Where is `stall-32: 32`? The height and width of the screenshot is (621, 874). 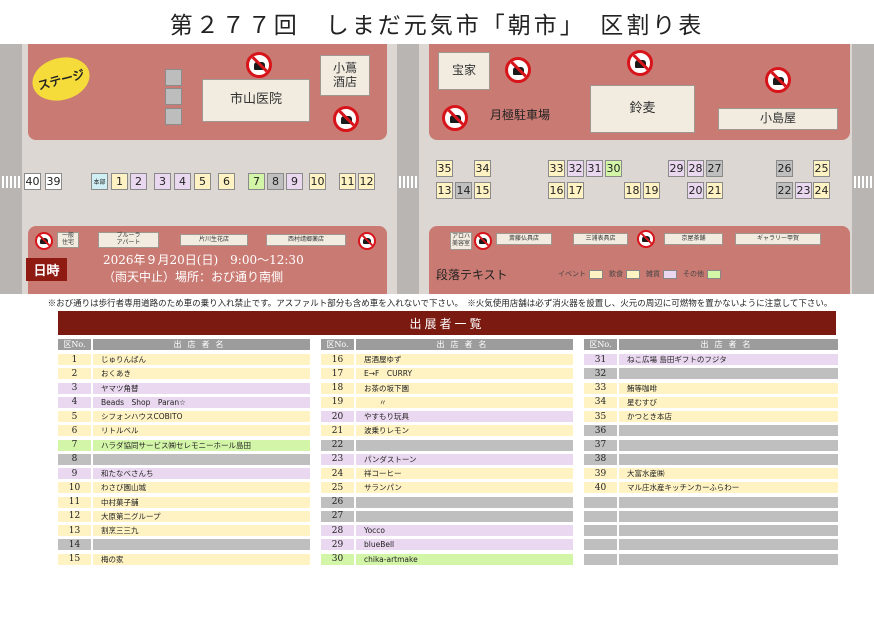 stall-32: 32 is located at coordinates (575, 168).